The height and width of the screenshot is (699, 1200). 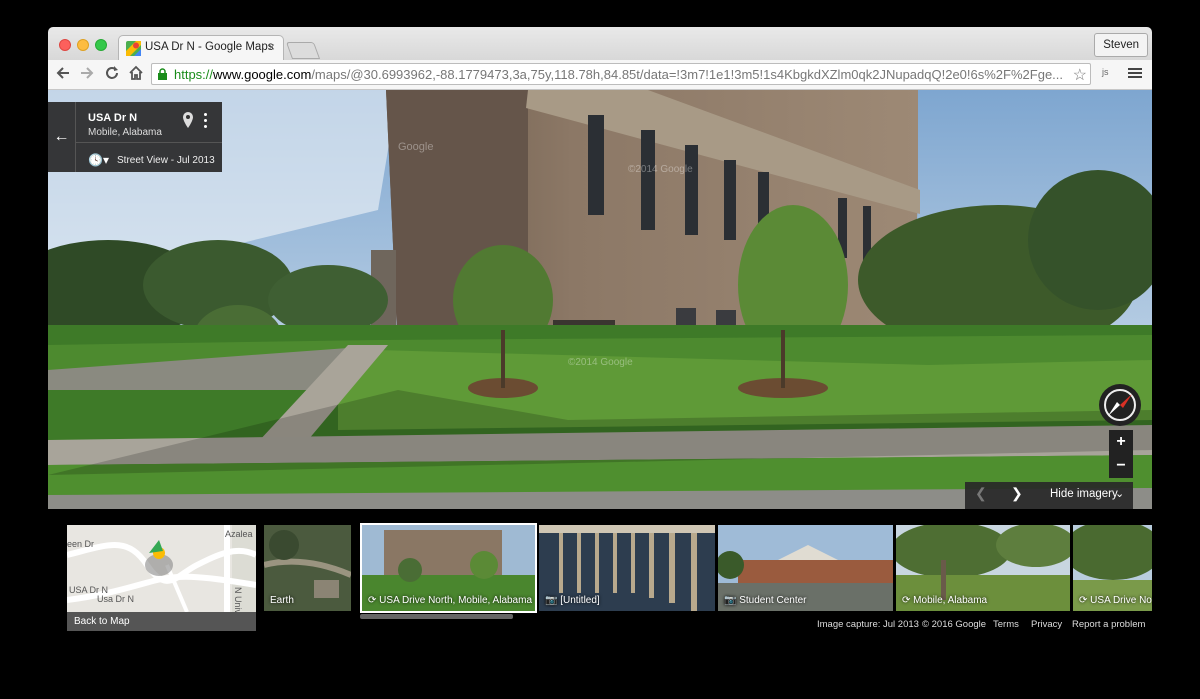 What do you see at coordinates (1121, 442) in the screenshot?
I see `zoom-in-button: +` at bounding box center [1121, 442].